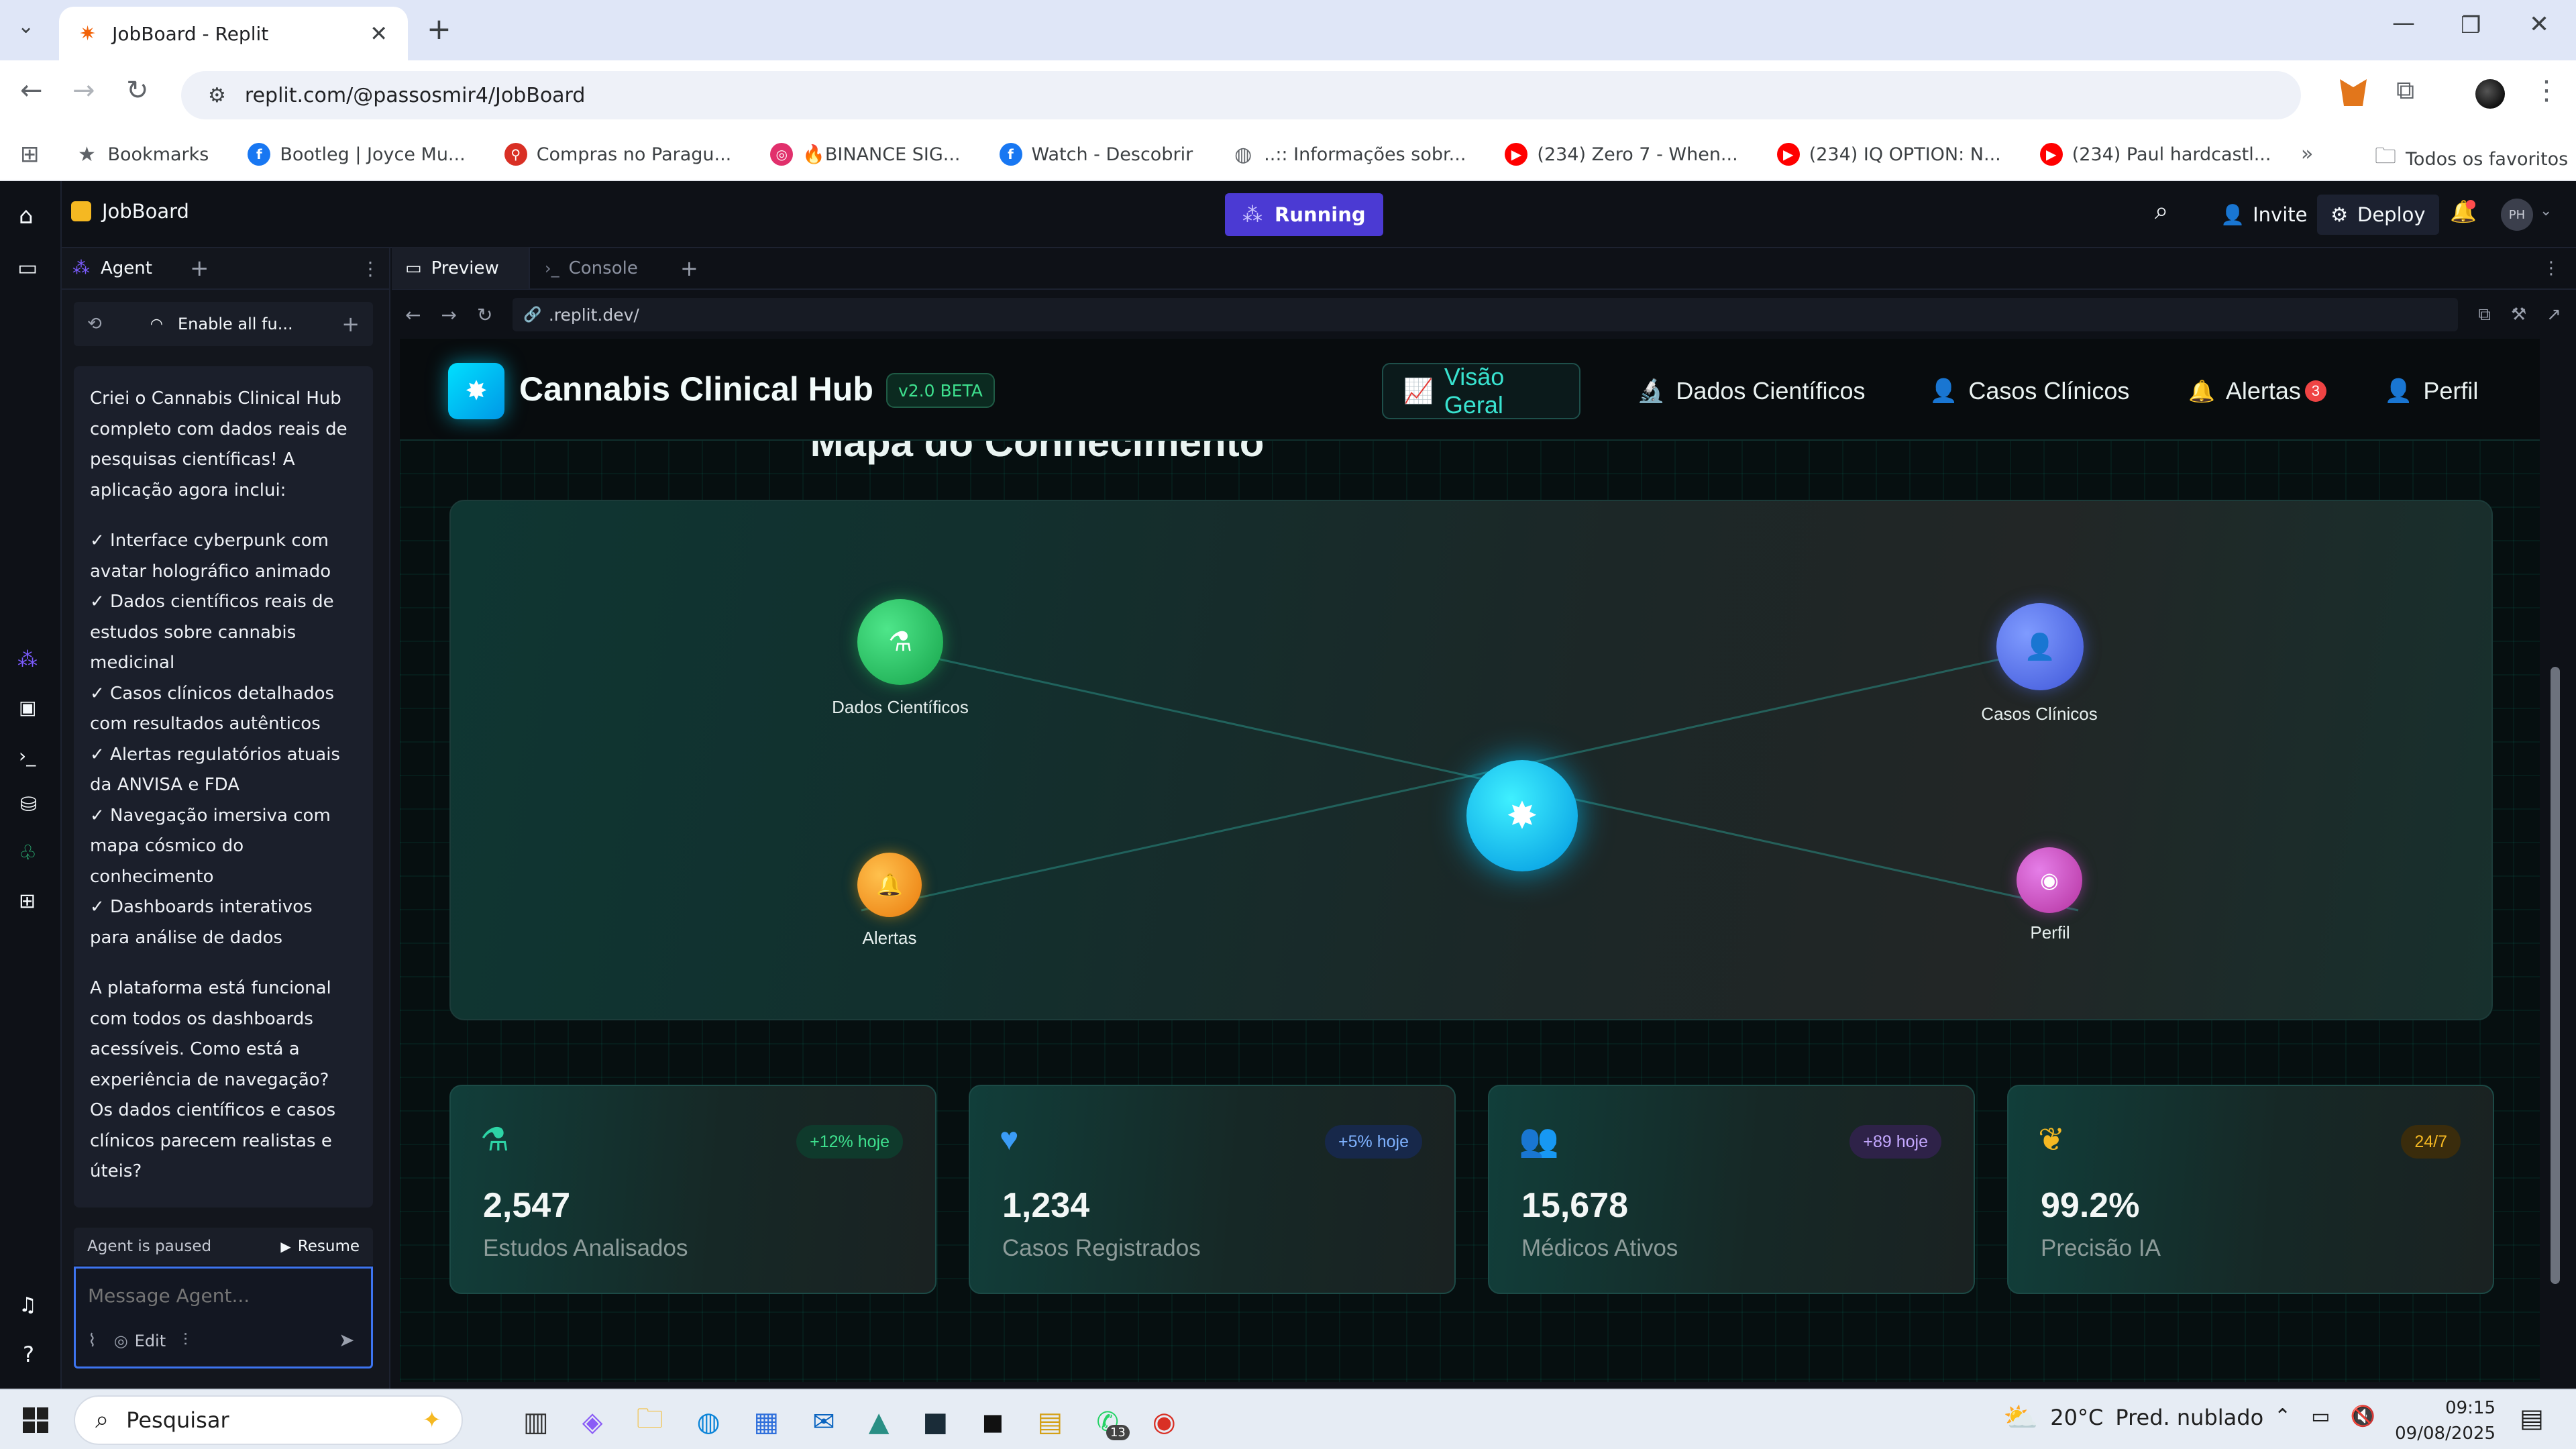 The height and width of the screenshot is (1449, 2576). What do you see at coordinates (2490, 94) in the screenshot?
I see `profile-avatar` at bounding box center [2490, 94].